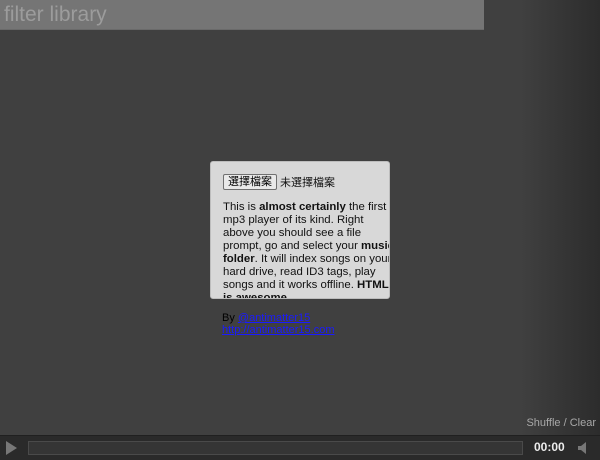 This screenshot has height=460, width=600. I want to click on website-link: http://antimatter15.com, so click(278, 330).